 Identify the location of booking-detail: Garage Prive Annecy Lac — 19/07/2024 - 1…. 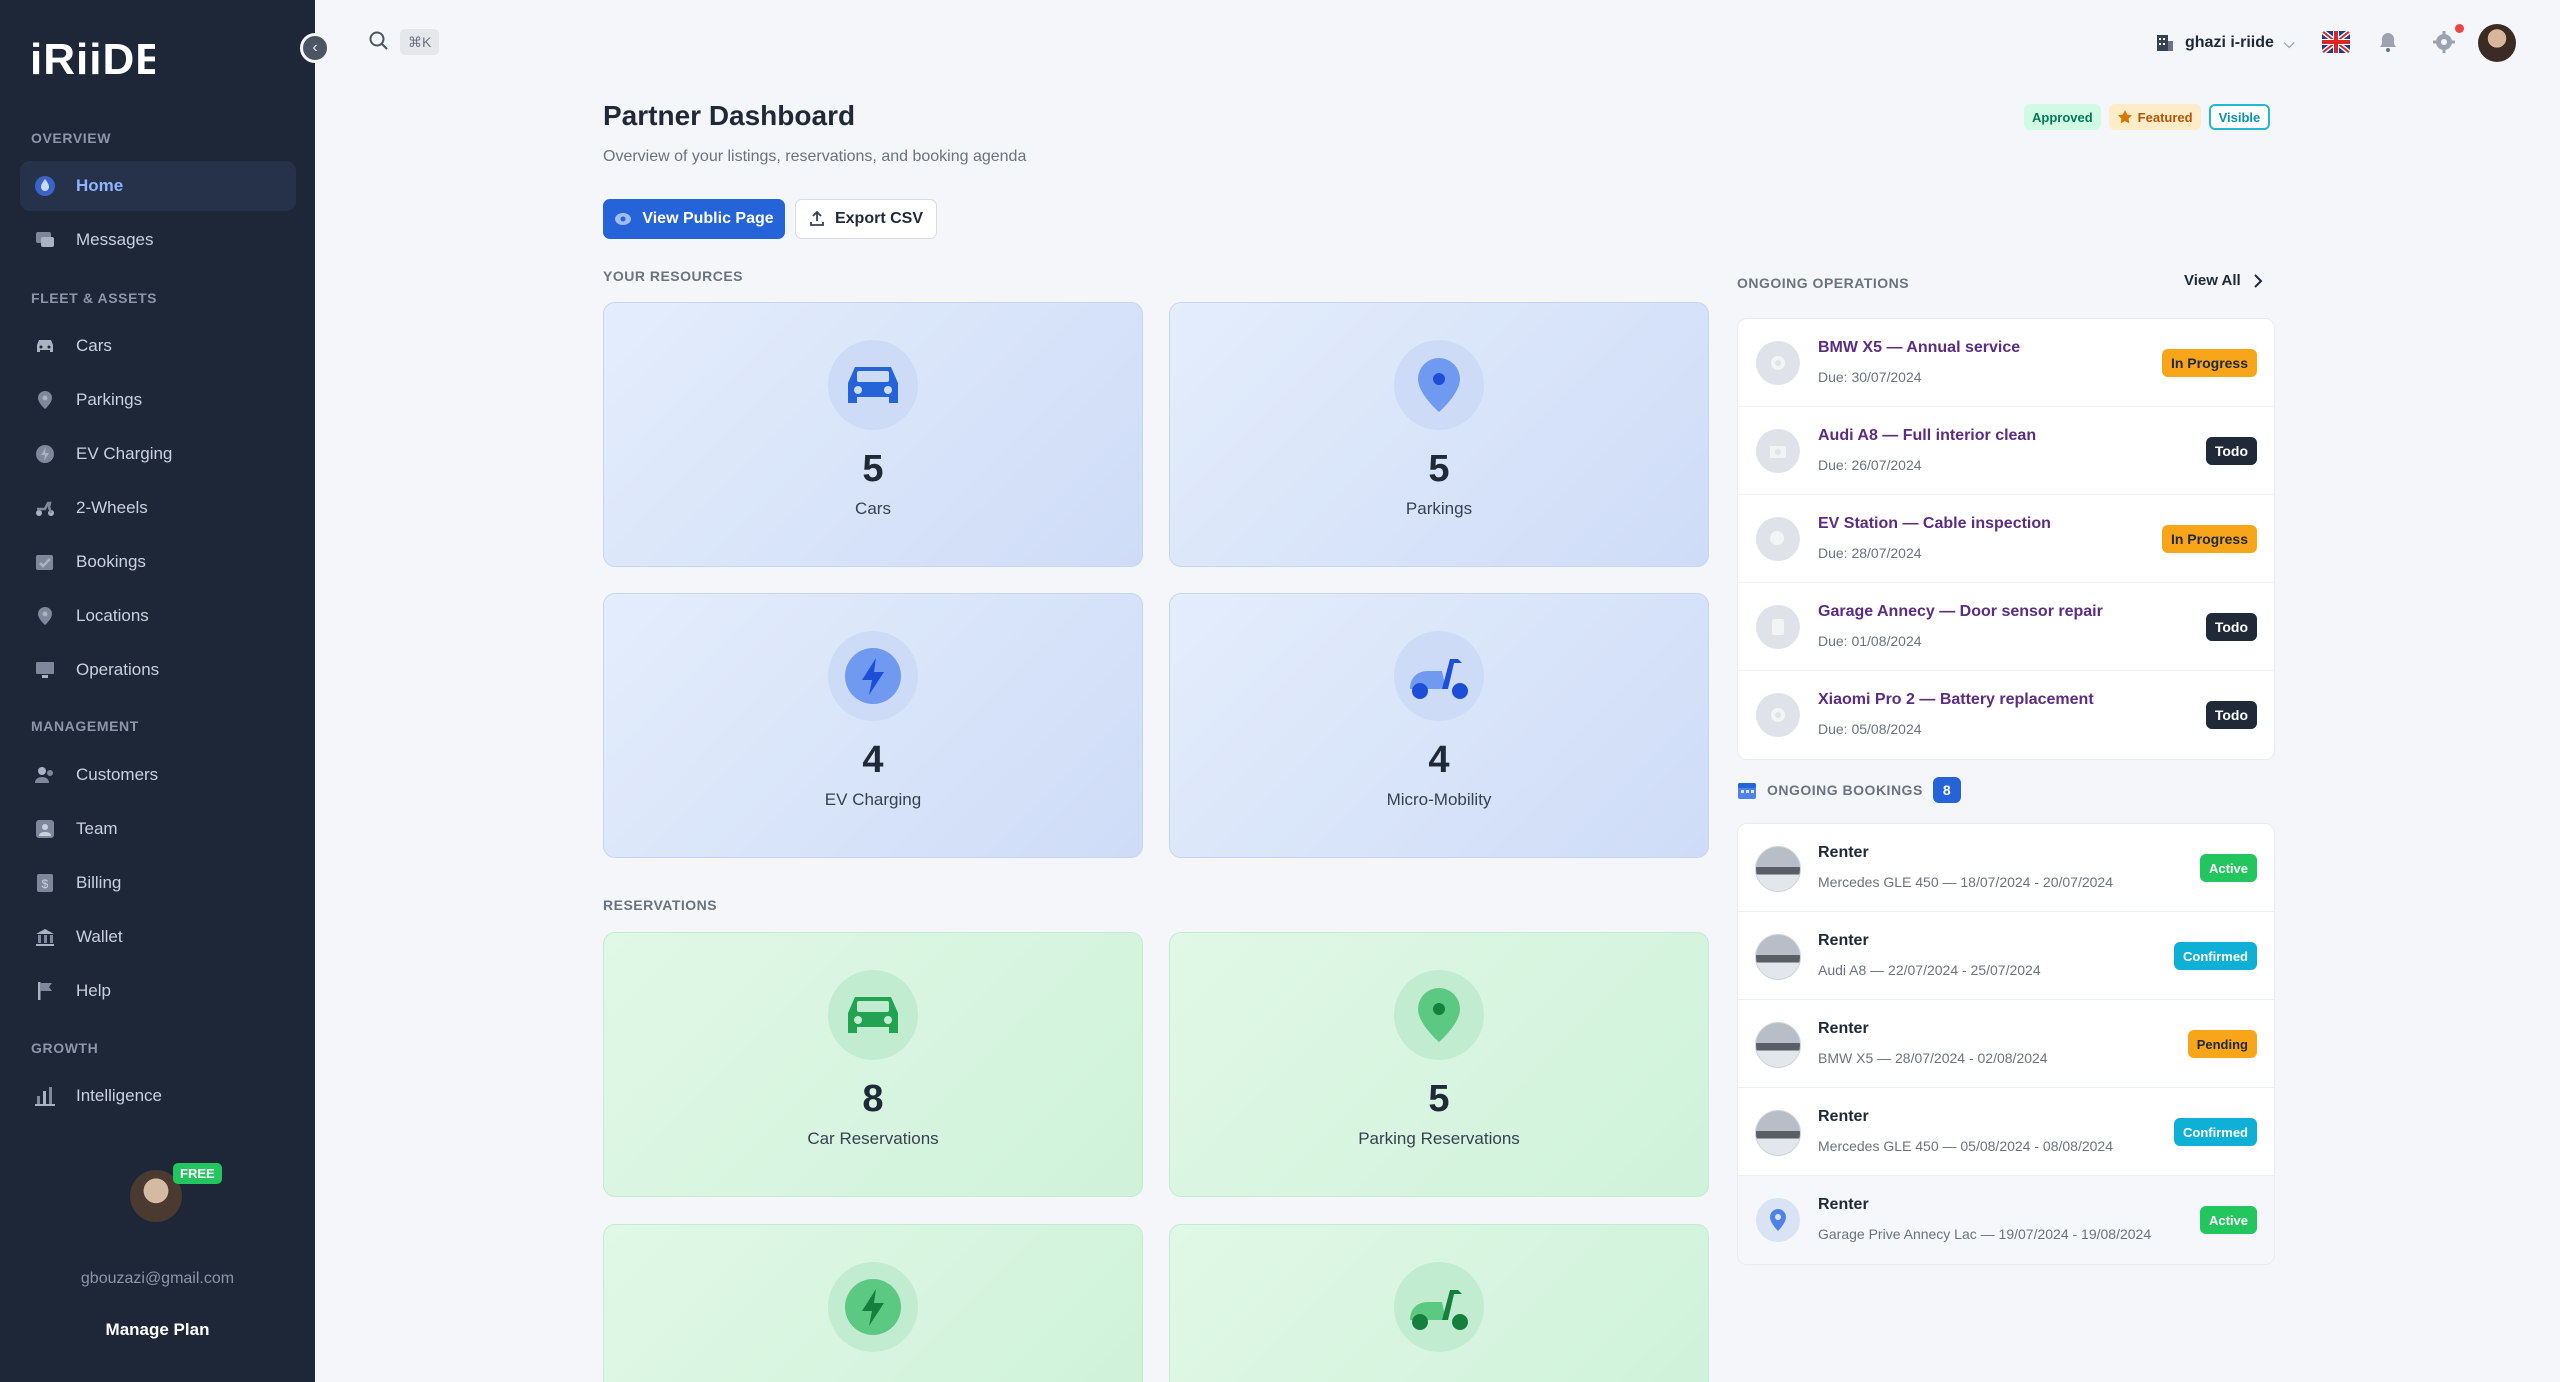
(1985, 1234).